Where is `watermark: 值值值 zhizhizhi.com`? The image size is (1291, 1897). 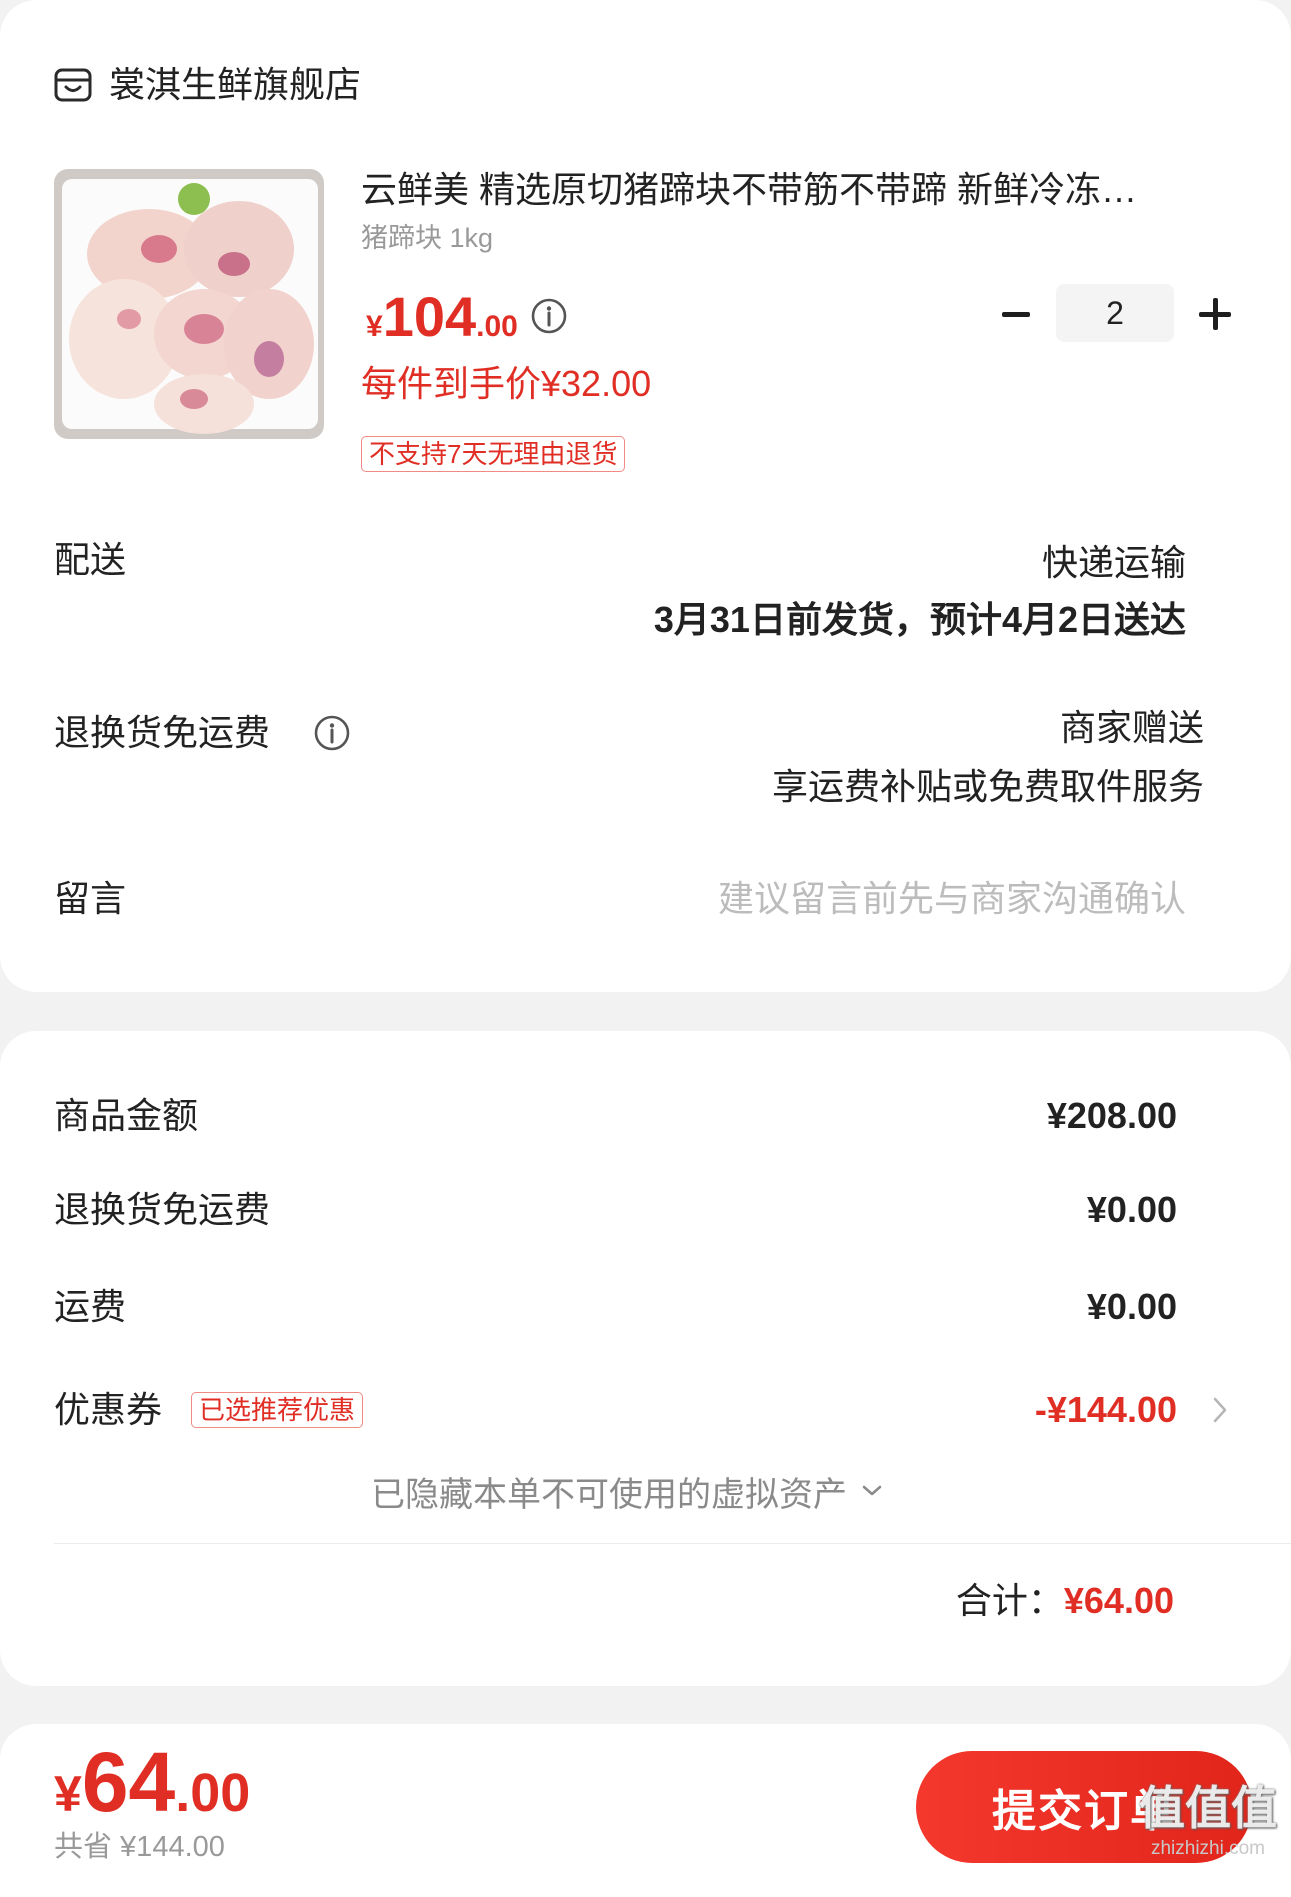
watermark: 值值值 zhizhizhi.com is located at coordinates (1208, 1821).